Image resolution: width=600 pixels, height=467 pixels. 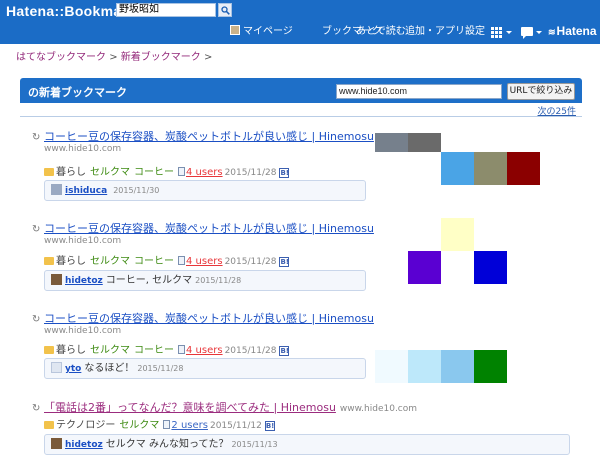 I want to click on nav-settings: 設定, so click(x=475, y=32).